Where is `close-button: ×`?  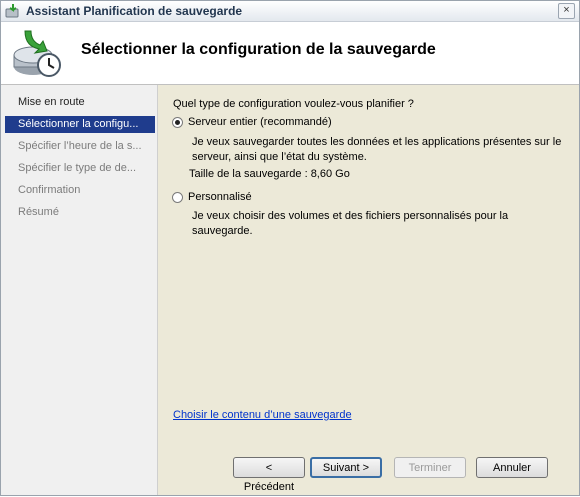
close-button: × is located at coordinates (566, 11).